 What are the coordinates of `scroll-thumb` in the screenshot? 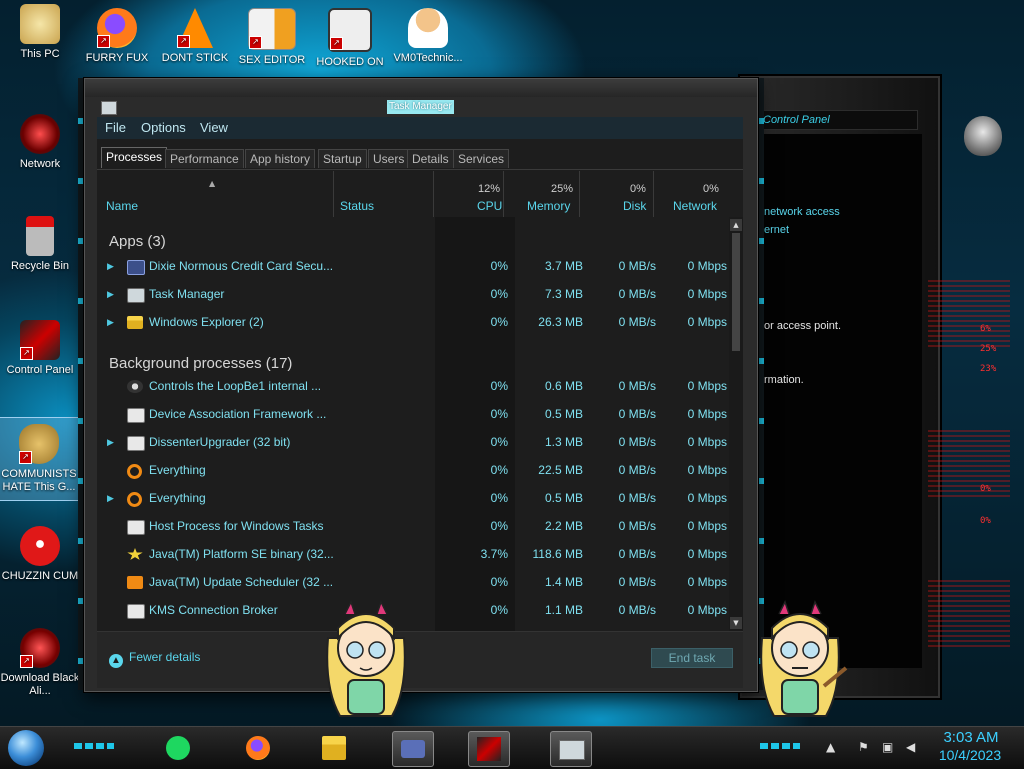 It's located at (736, 292).